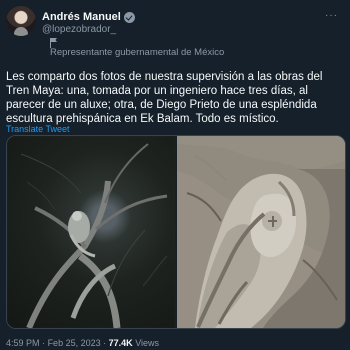 This screenshot has width=350, height=350. I want to click on translate-tweet-link: Translate Tweet, so click(38, 129).